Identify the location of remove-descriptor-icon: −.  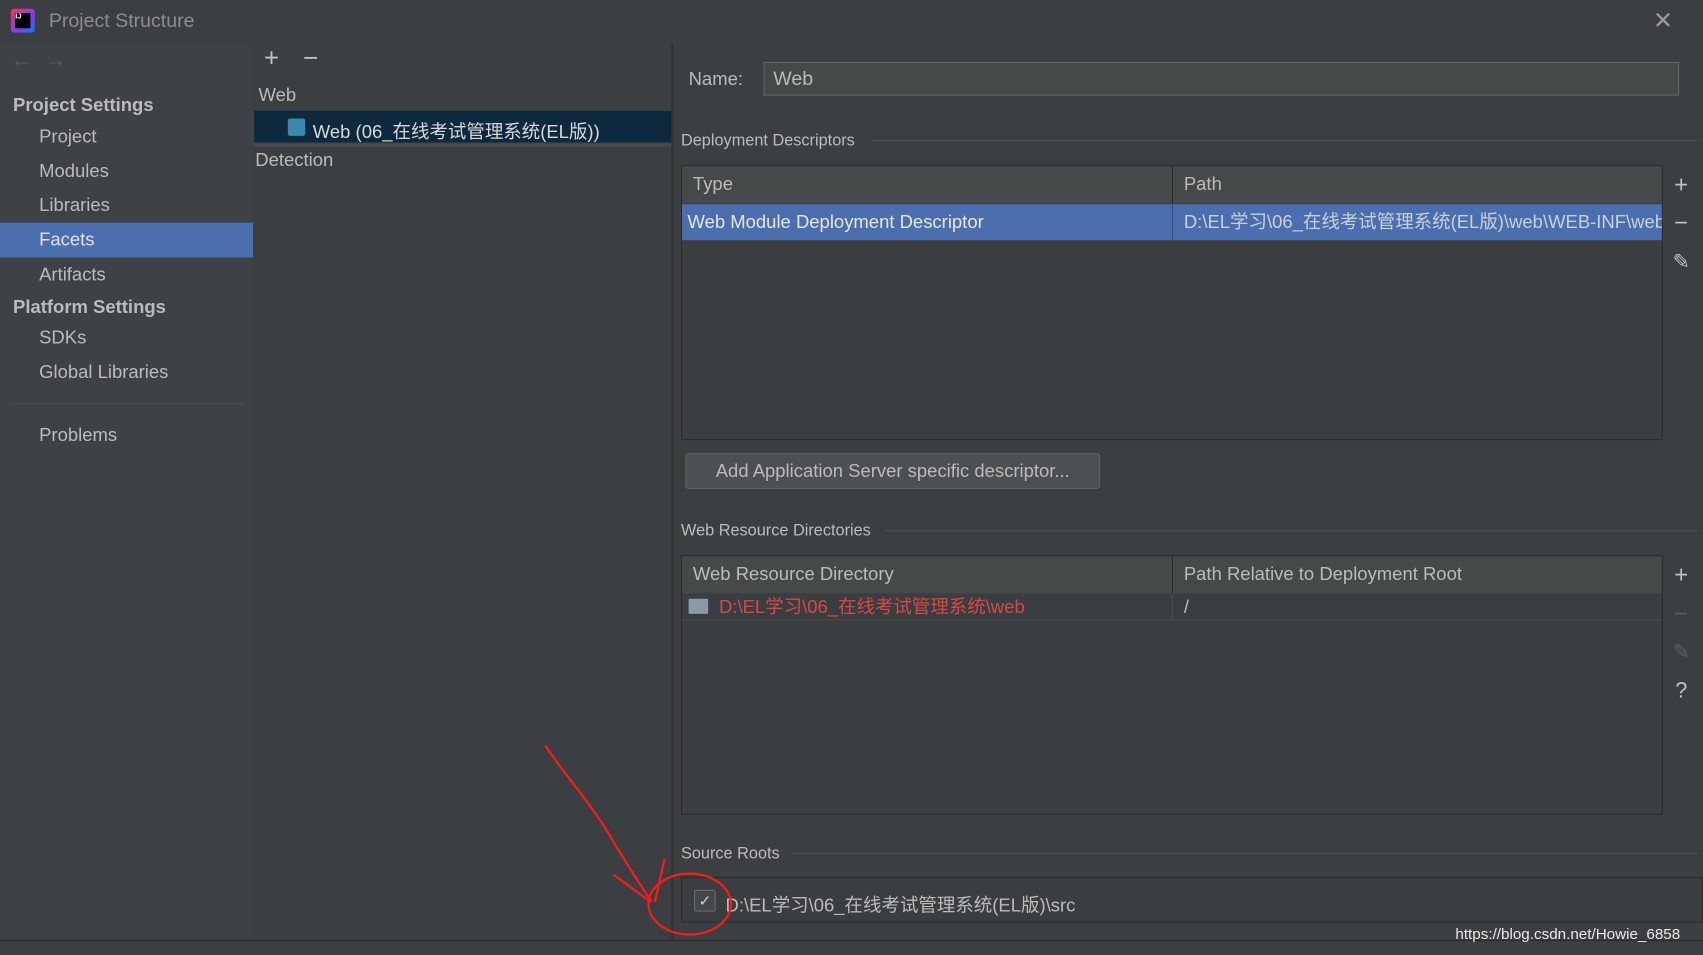
(1681, 223).